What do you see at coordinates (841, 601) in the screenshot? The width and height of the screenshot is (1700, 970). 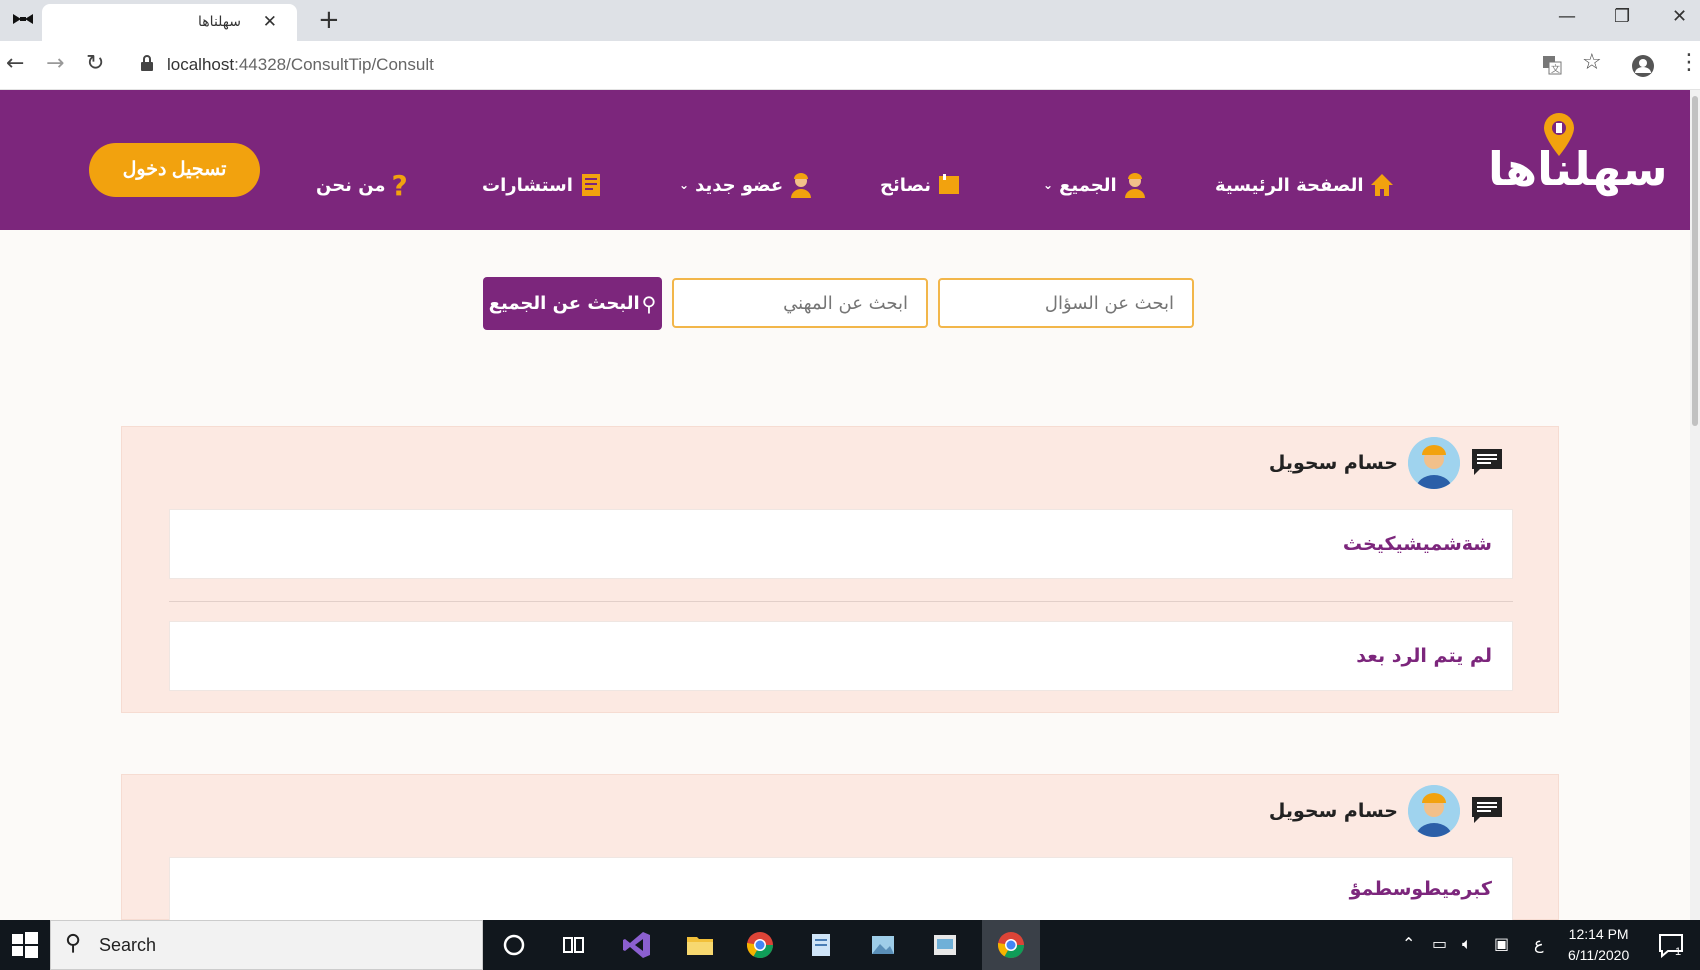 I see `divider` at bounding box center [841, 601].